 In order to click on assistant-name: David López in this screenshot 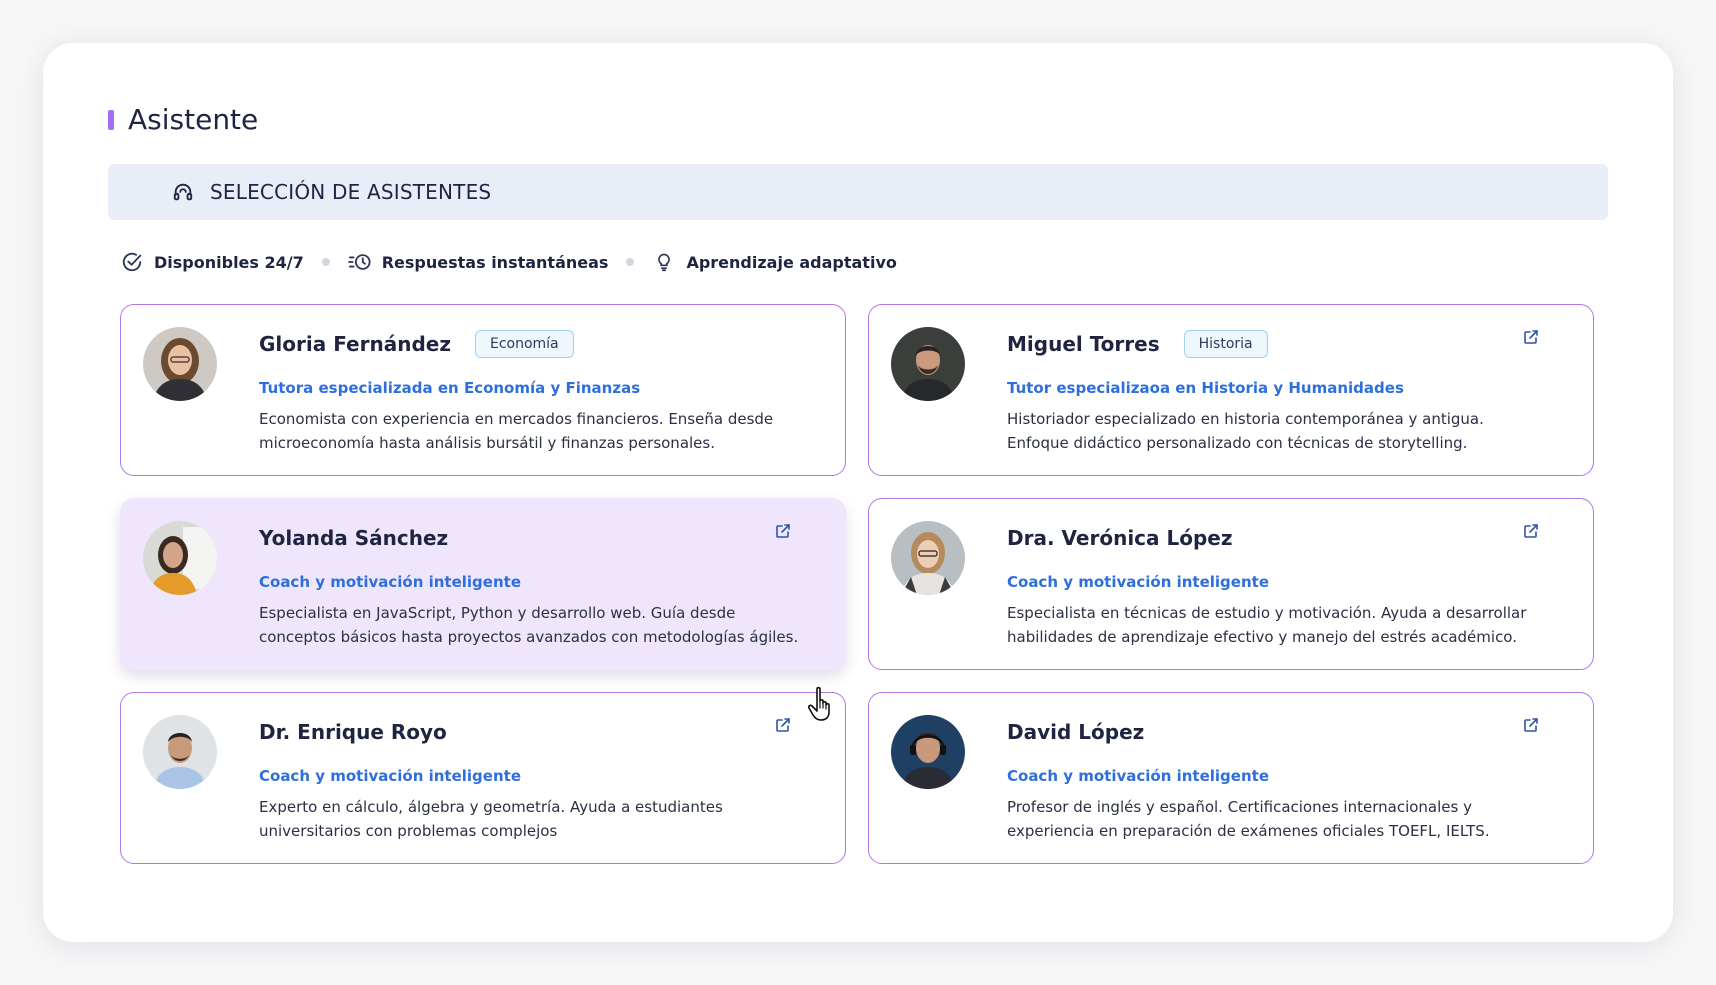, I will do `click(1076, 732)`.